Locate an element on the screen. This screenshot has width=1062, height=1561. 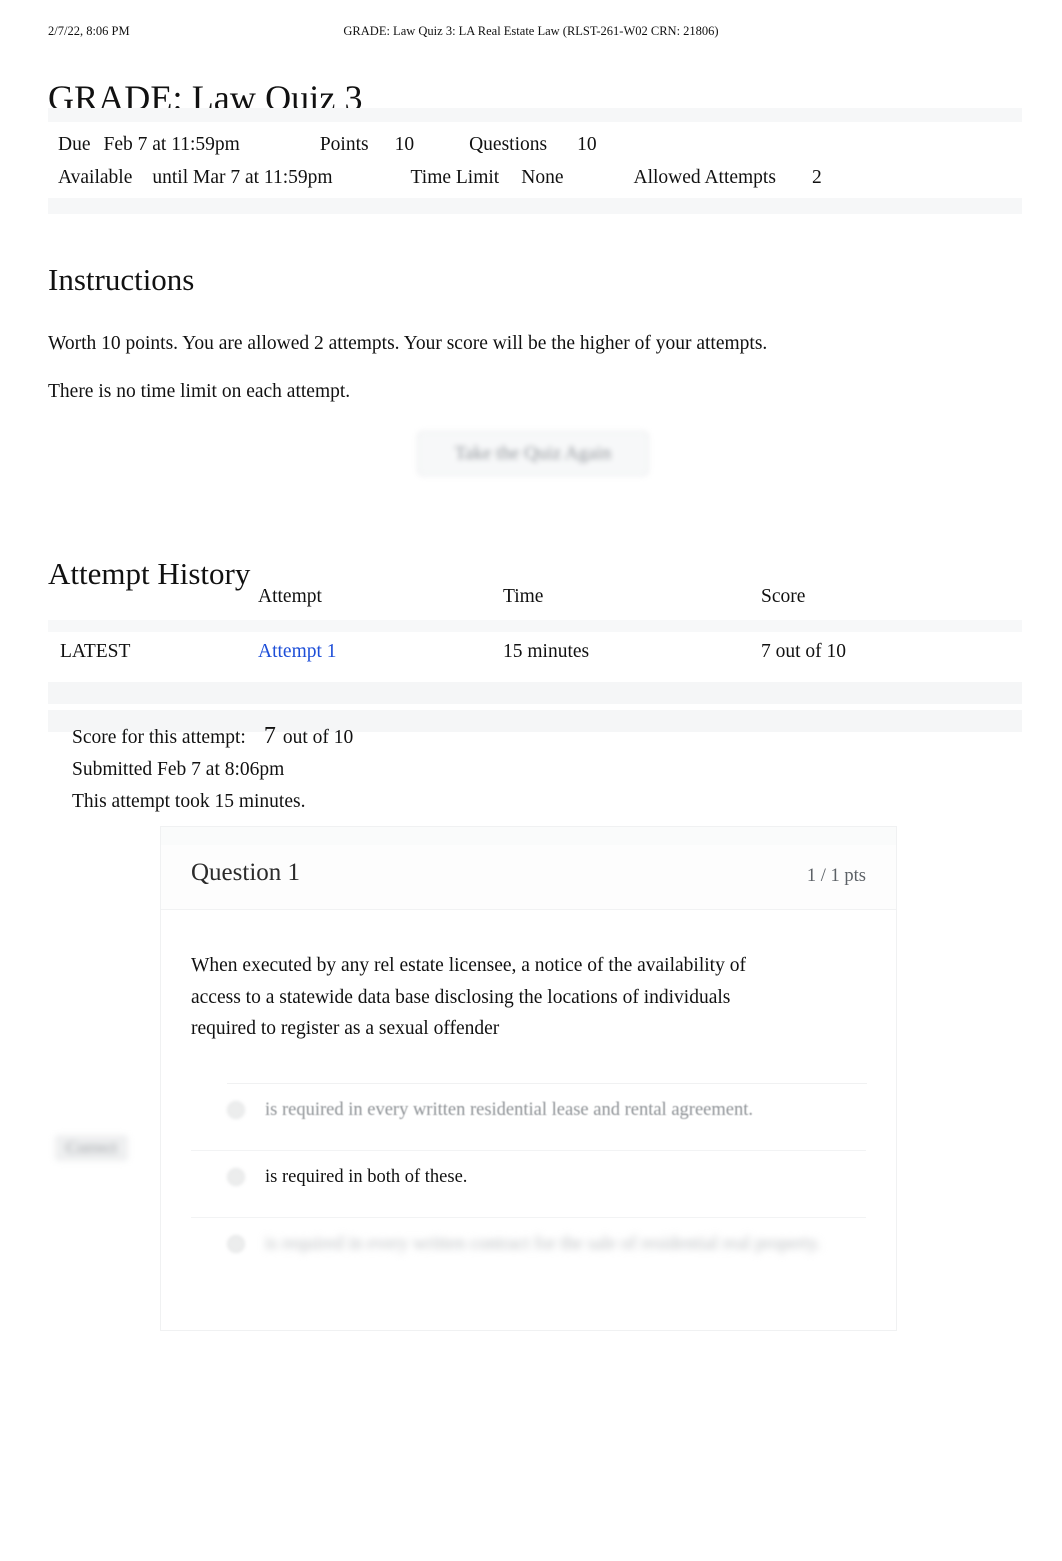
answer-option-2-label: is required in both of these. is located at coordinates (366, 1176).